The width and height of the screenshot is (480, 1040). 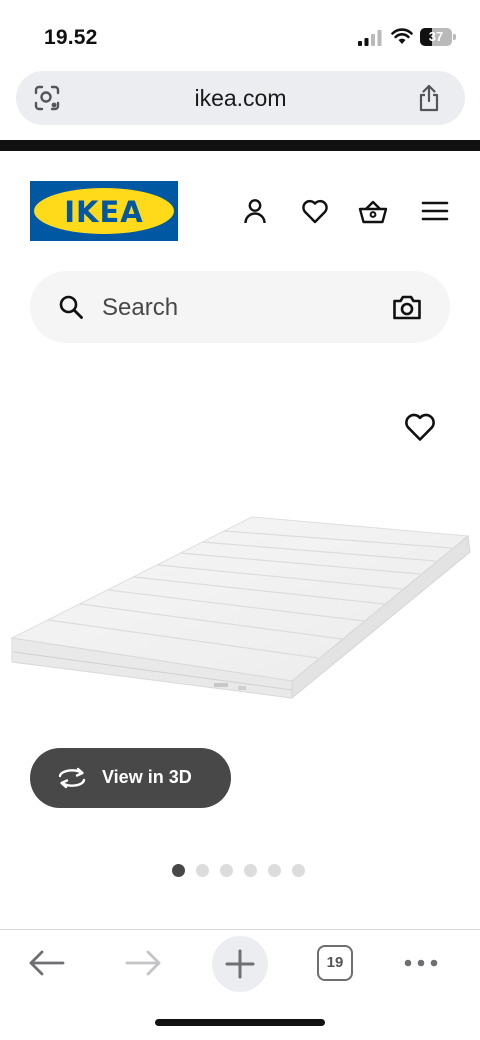 What do you see at coordinates (402, 36) in the screenshot?
I see `wifi-icon` at bounding box center [402, 36].